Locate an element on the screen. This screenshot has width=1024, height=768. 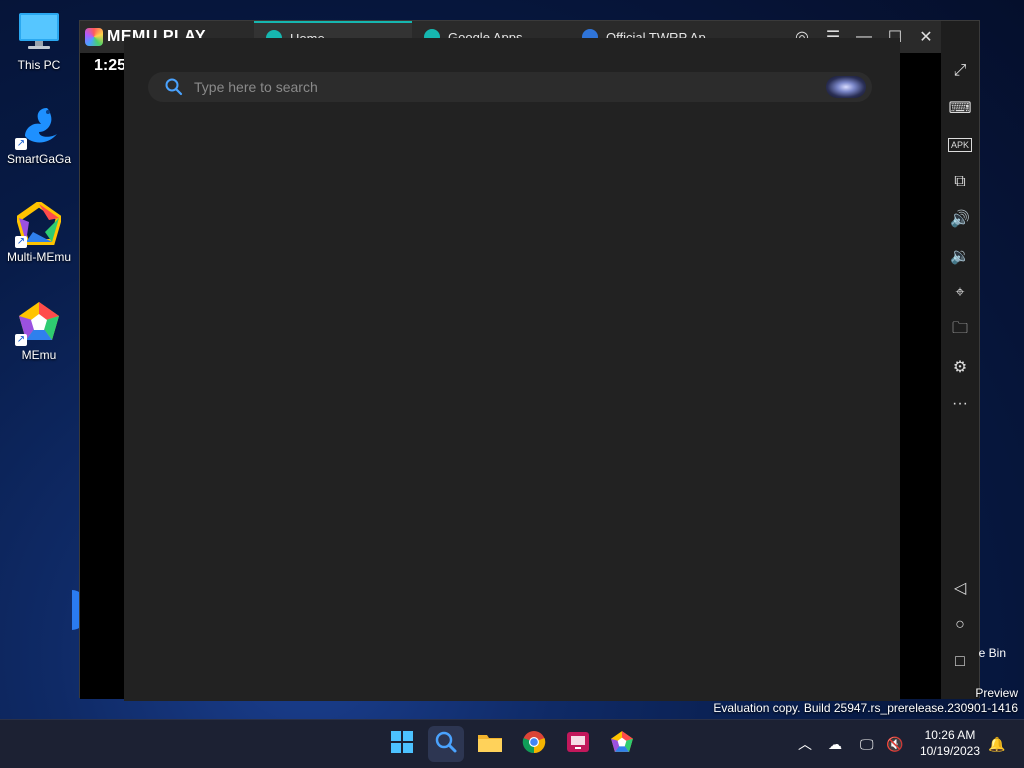
desktop-icon-multi-memu: ↗ Multi-MEmu is located at coordinates (39, 232).